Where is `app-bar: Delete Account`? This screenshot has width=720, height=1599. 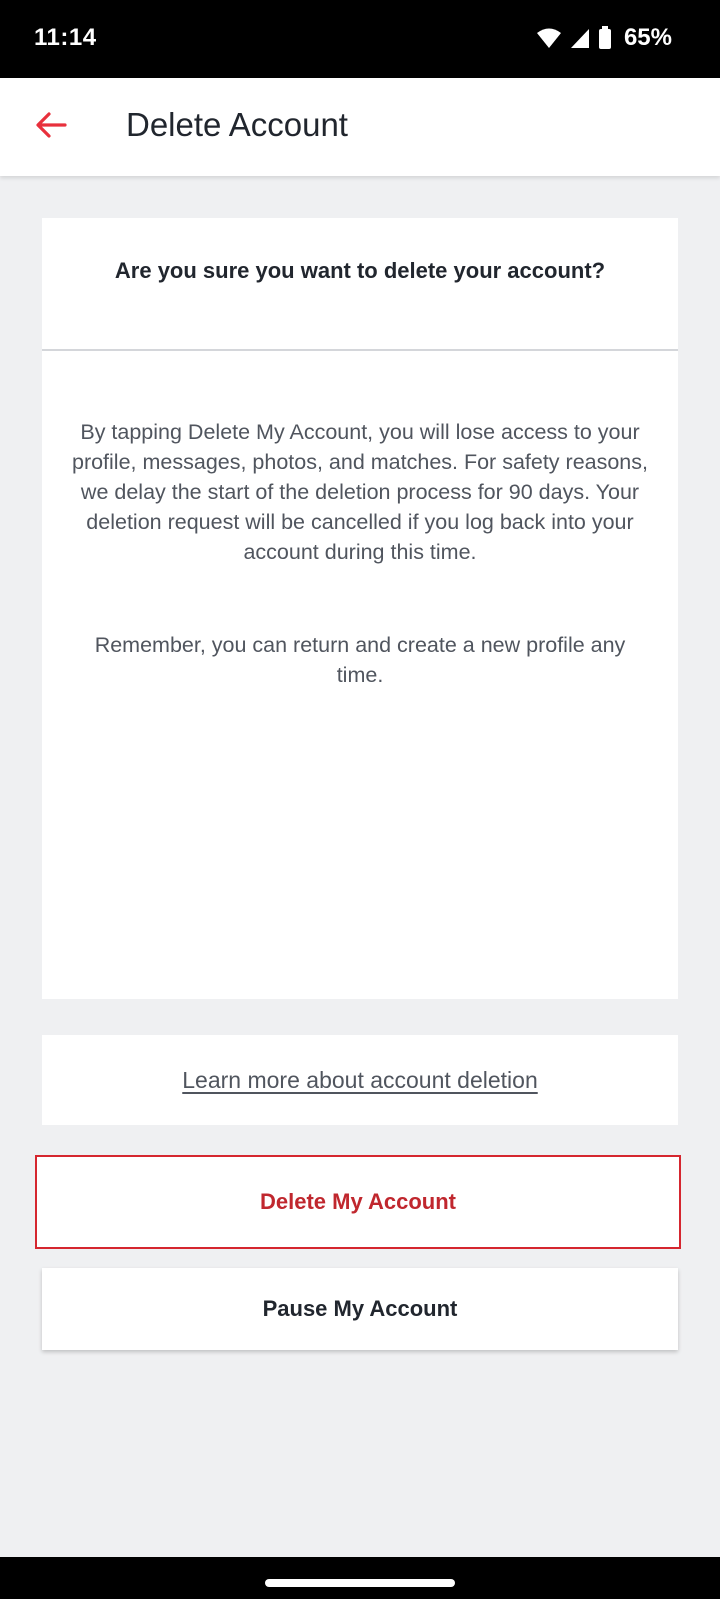 app-bar: Delete Account is located at coordinates (360, 127).